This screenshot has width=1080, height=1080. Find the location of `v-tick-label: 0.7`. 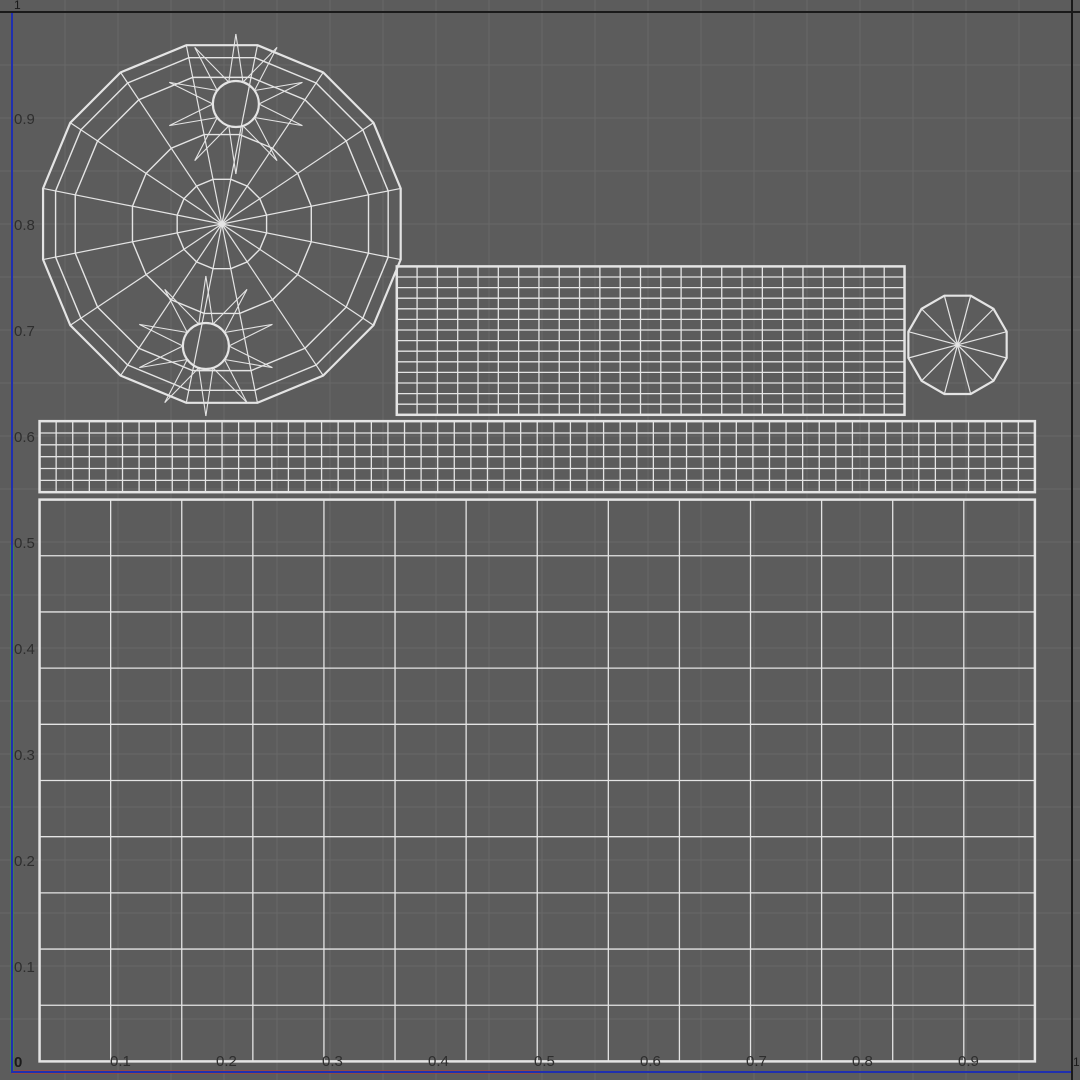

v-tick-label: 0.7 is located at coordinates (24, 331).